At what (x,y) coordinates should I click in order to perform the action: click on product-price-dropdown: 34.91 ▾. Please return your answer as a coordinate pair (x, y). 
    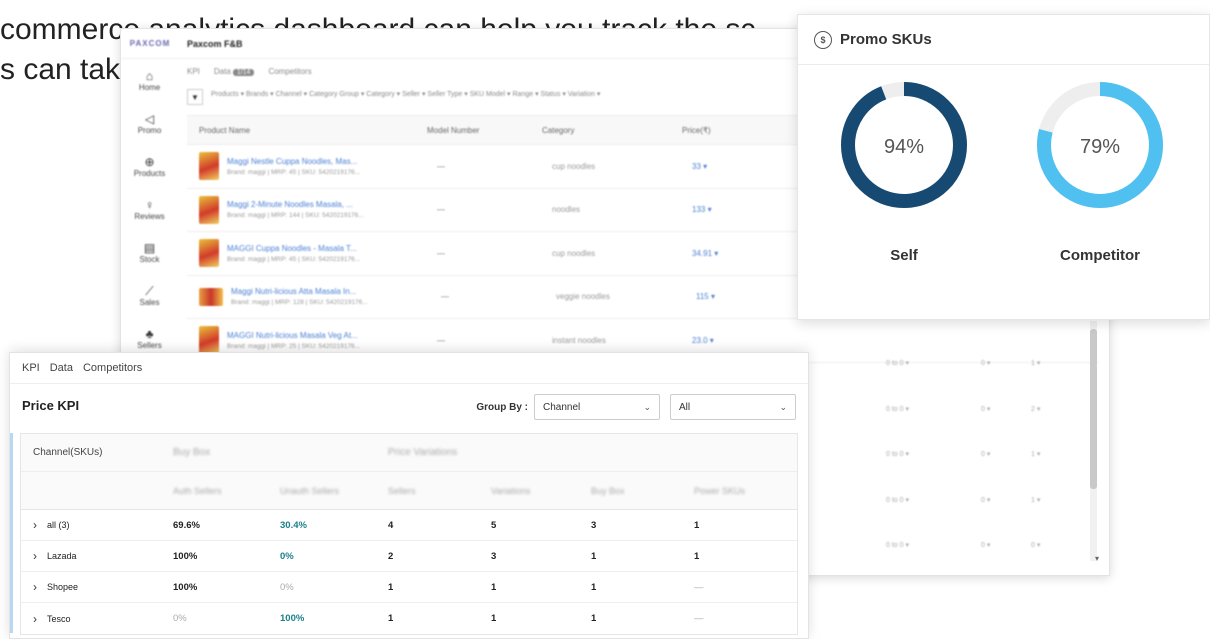
    Looking at the image, I should click on (752, 253).